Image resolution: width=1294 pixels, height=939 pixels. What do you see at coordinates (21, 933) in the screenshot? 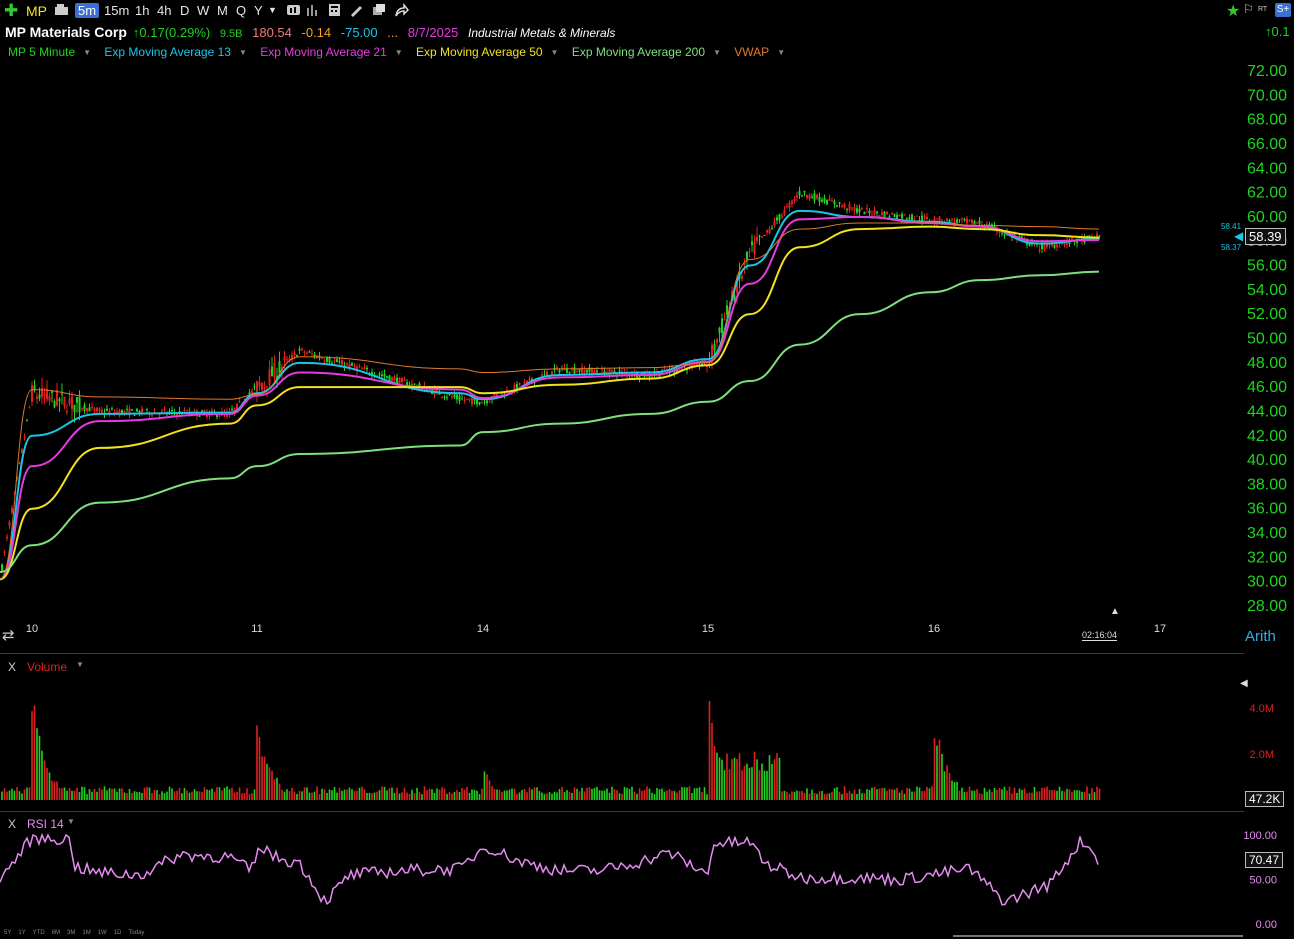
I see `range-1y: 1Y` at bounding box center [21, 933].